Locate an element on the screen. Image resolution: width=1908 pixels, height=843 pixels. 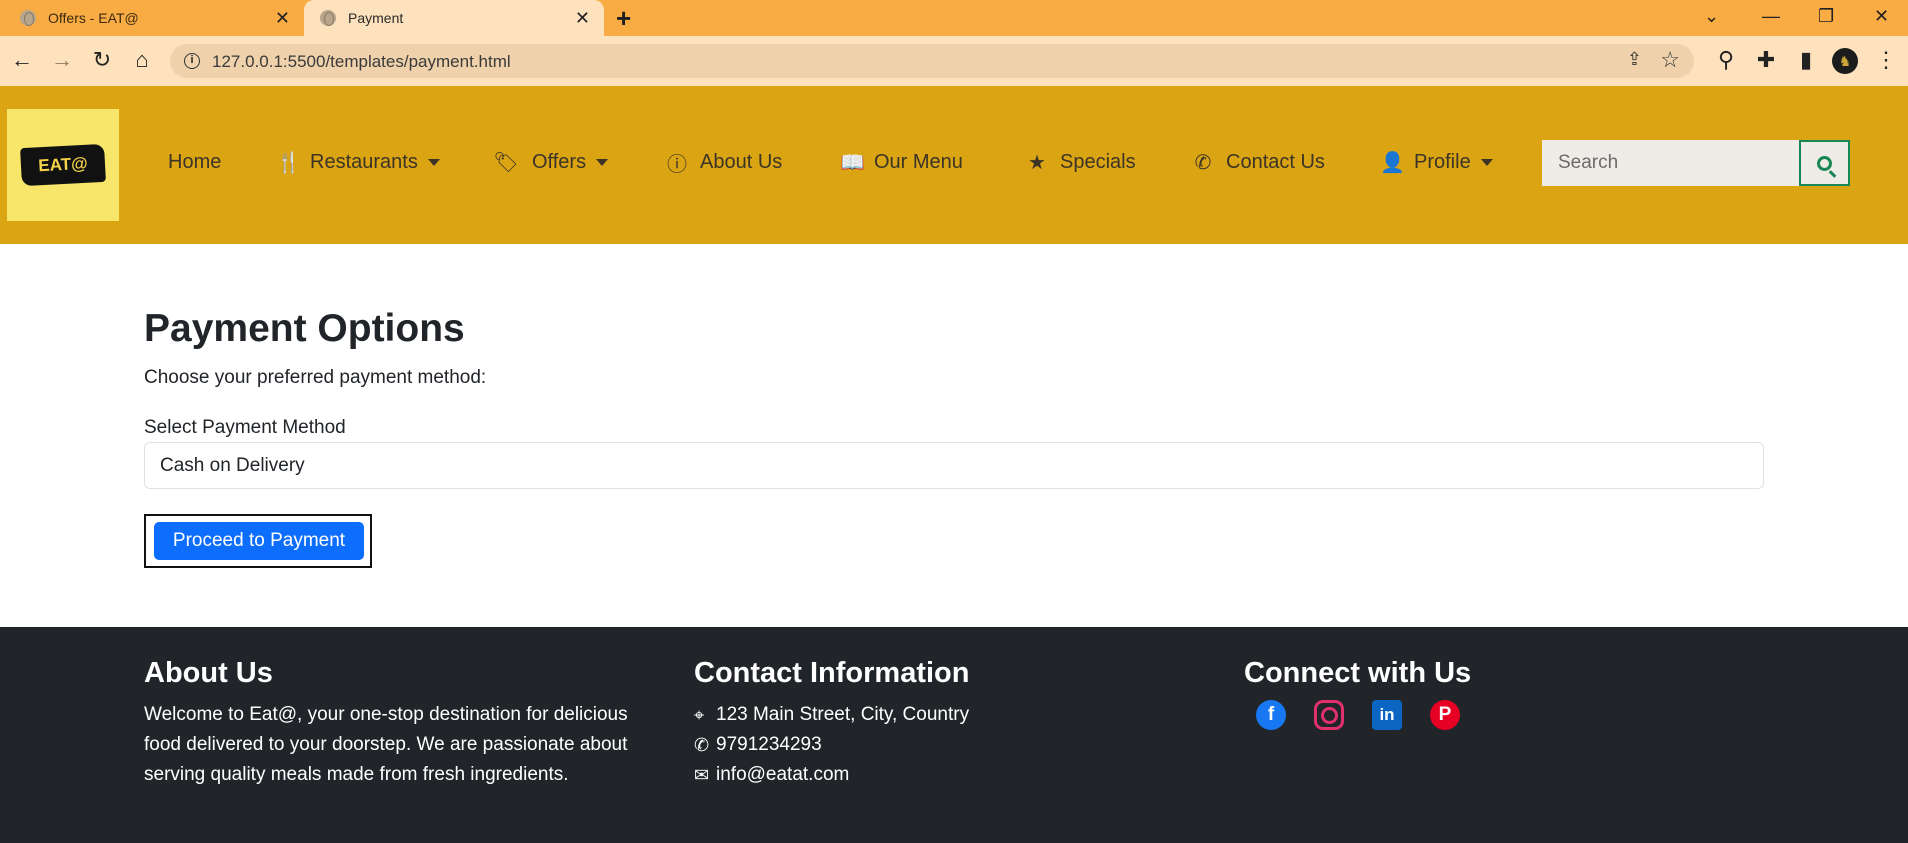
browser-tabstrip: Offers - EAT@ ✕ Payment ✕ + ⌄ — ❐ ✕ is located at coordinates (954, 18).